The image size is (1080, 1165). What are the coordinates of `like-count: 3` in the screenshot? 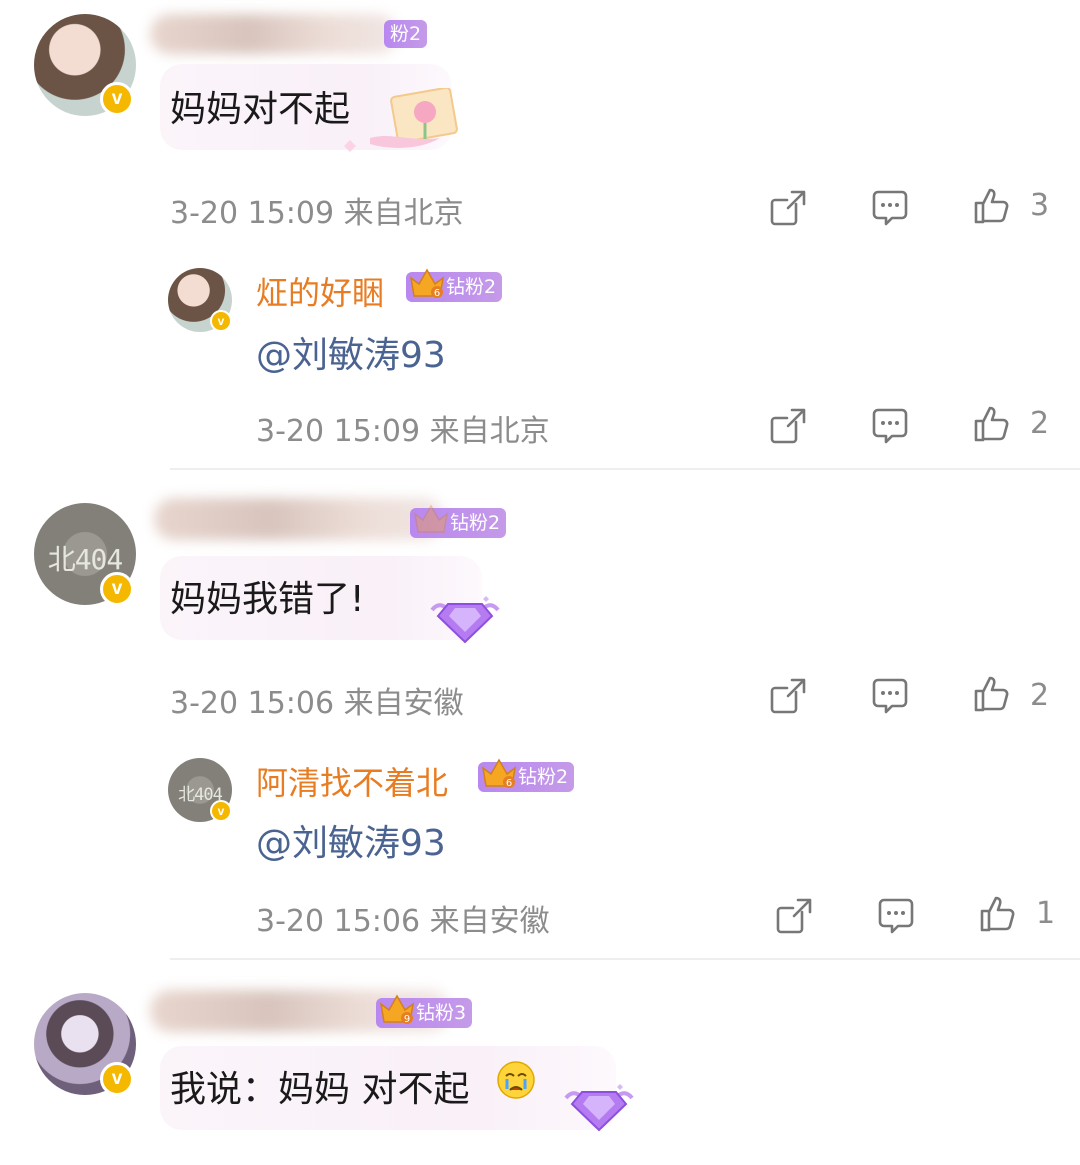 It's located at (1040, 205).